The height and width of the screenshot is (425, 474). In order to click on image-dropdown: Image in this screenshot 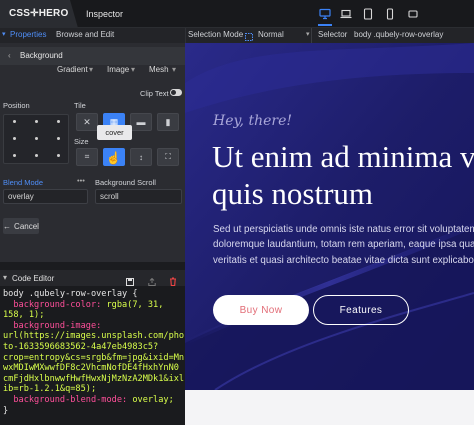, I will do `click(118, 71)`.